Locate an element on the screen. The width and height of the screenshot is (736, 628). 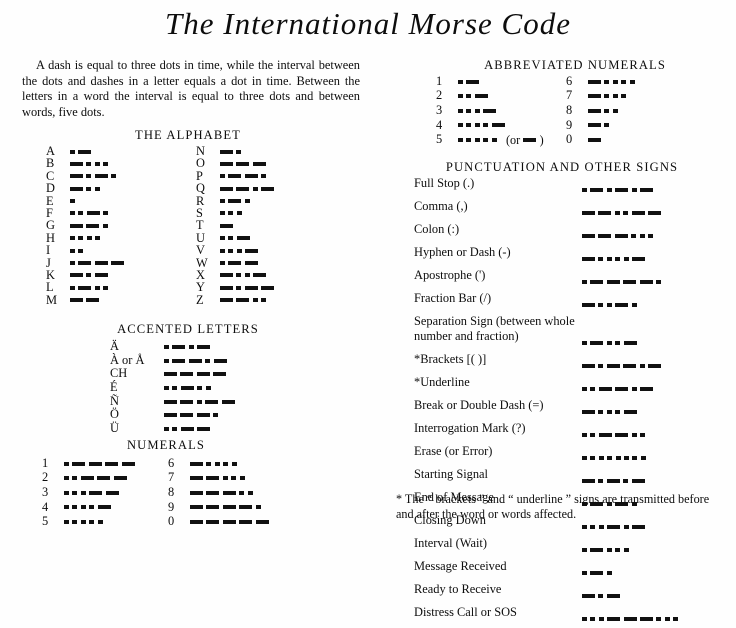
punctuation-row: Colon (:) is located at coordinates (548, 233).